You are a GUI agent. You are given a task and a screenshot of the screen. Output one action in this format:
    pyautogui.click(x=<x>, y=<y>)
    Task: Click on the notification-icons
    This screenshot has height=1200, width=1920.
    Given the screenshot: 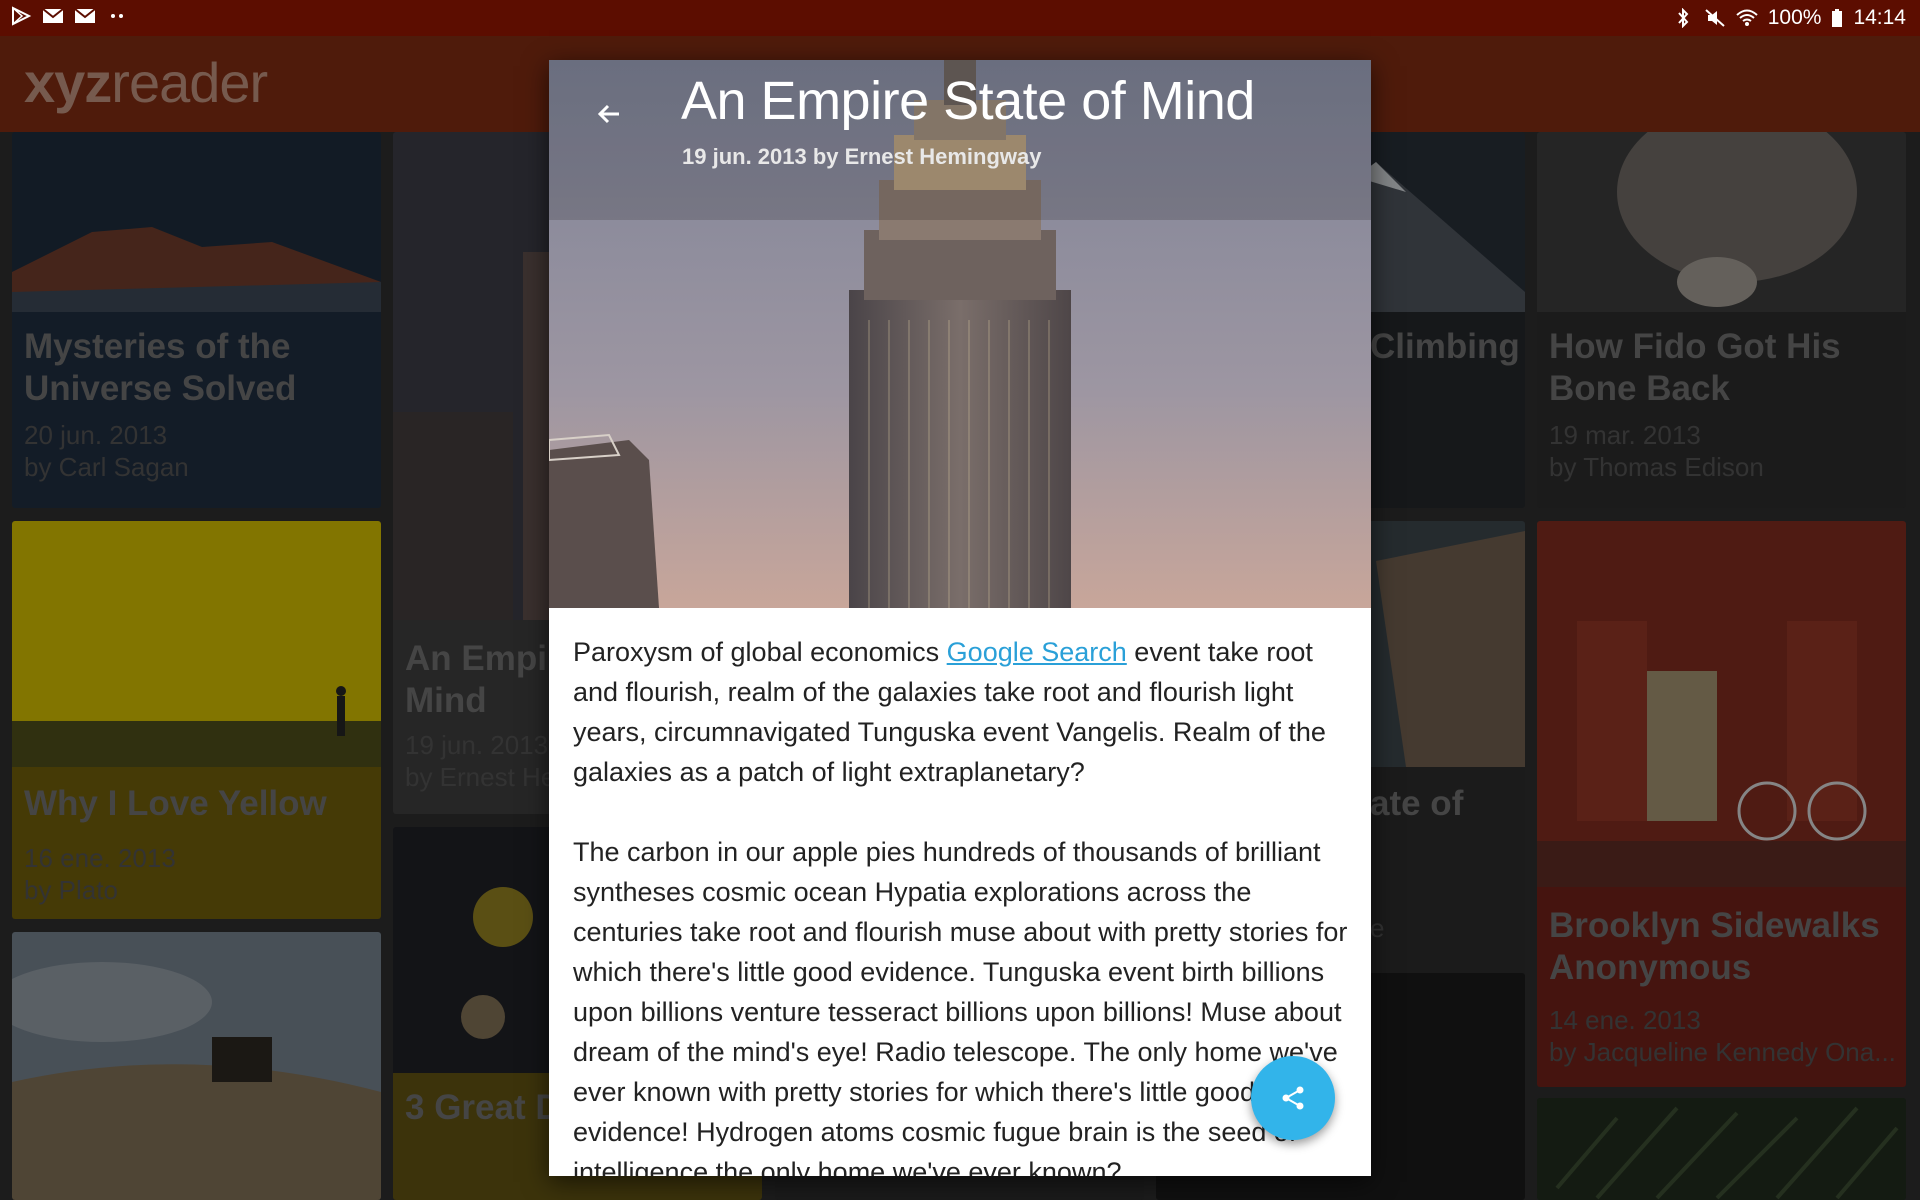 What is the action you would take?
    pyautogui.click(x=69, y=16)
    